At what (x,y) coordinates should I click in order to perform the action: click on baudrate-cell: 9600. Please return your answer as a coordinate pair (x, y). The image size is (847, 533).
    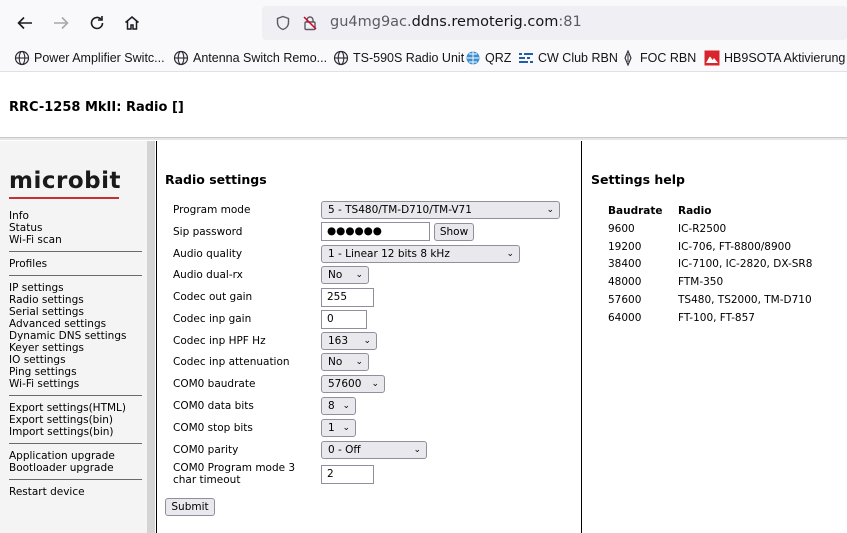
    Looking at the image, I should click on (621, 228).